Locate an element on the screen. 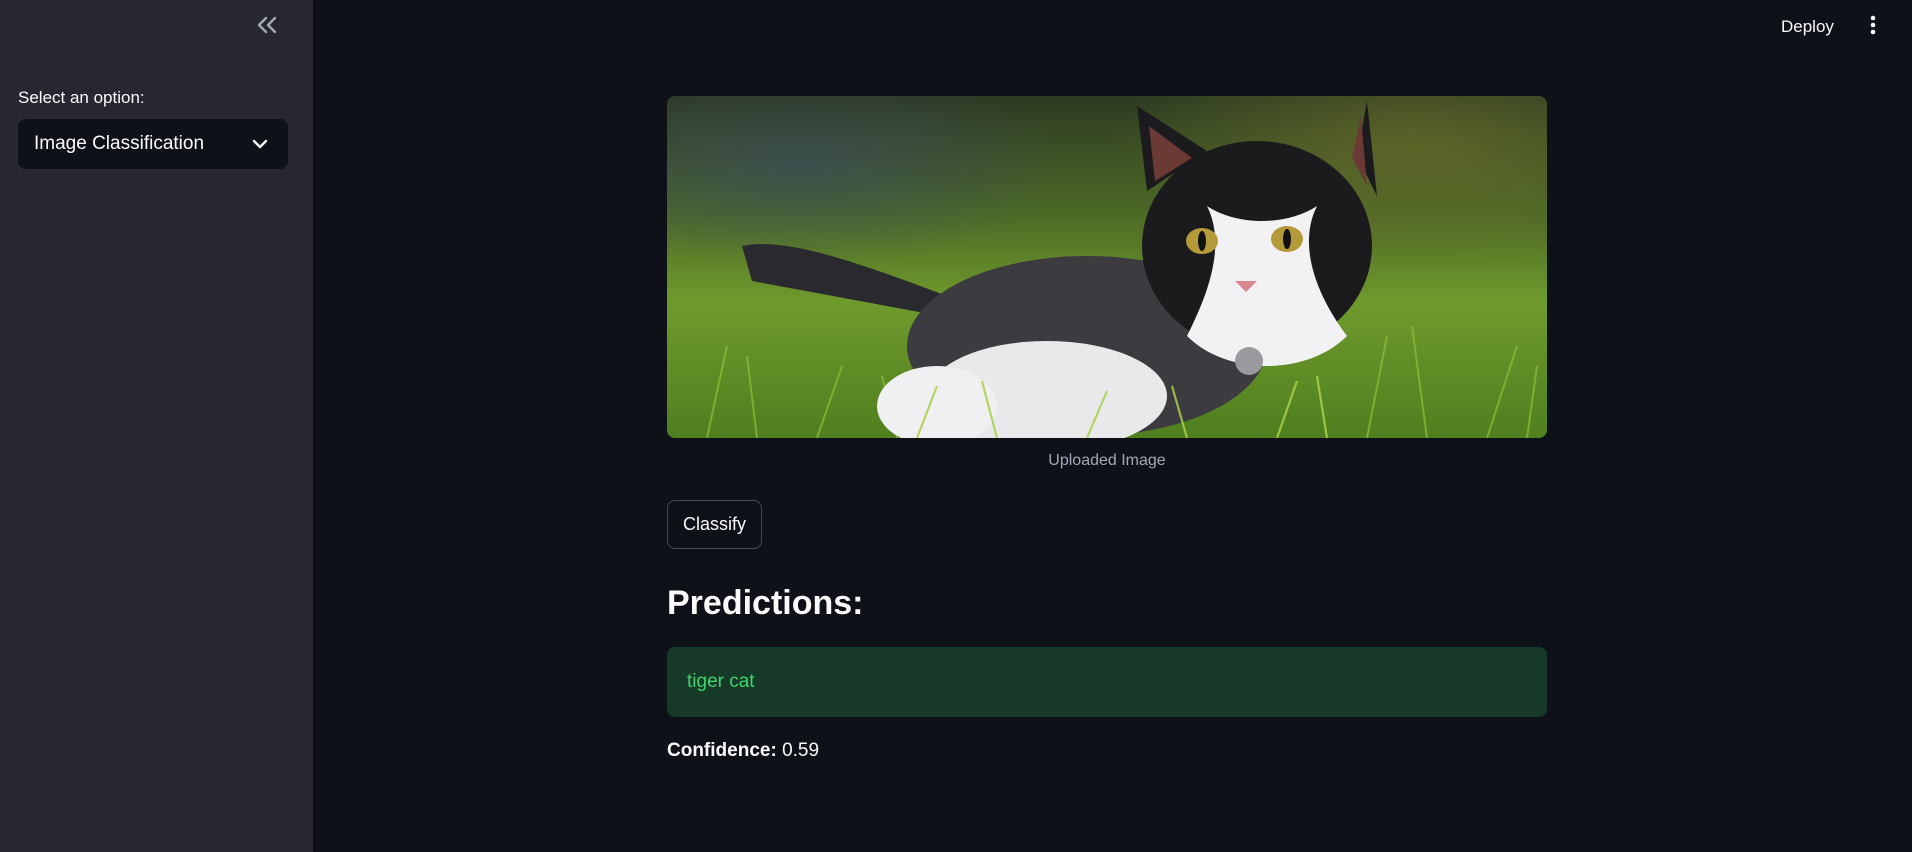 The width and height of the screenshot is (1912, 852). confidence-line: Confidence: 0.59 is located at coordinates (743, 751).